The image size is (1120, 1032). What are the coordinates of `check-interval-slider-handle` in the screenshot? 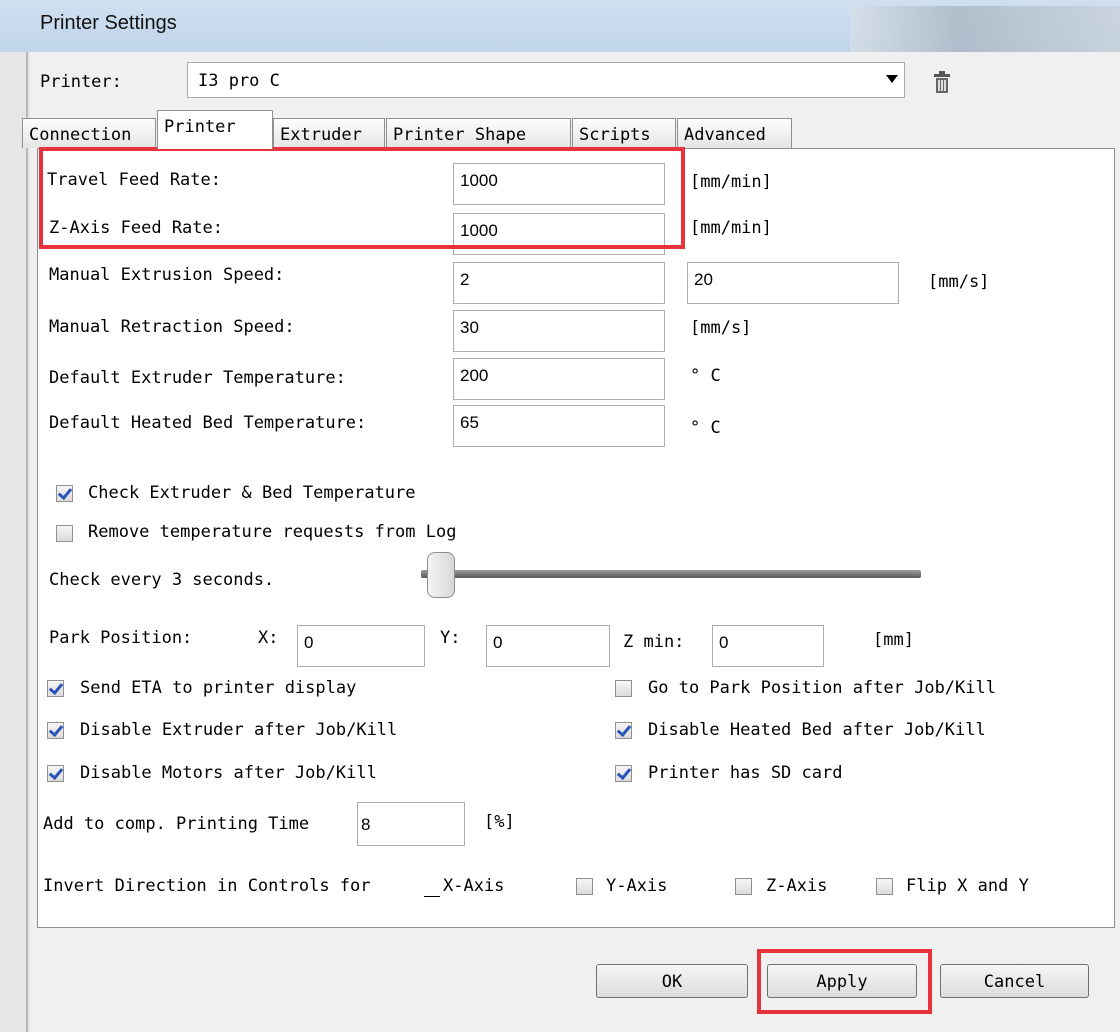 It's located at (441, 575).